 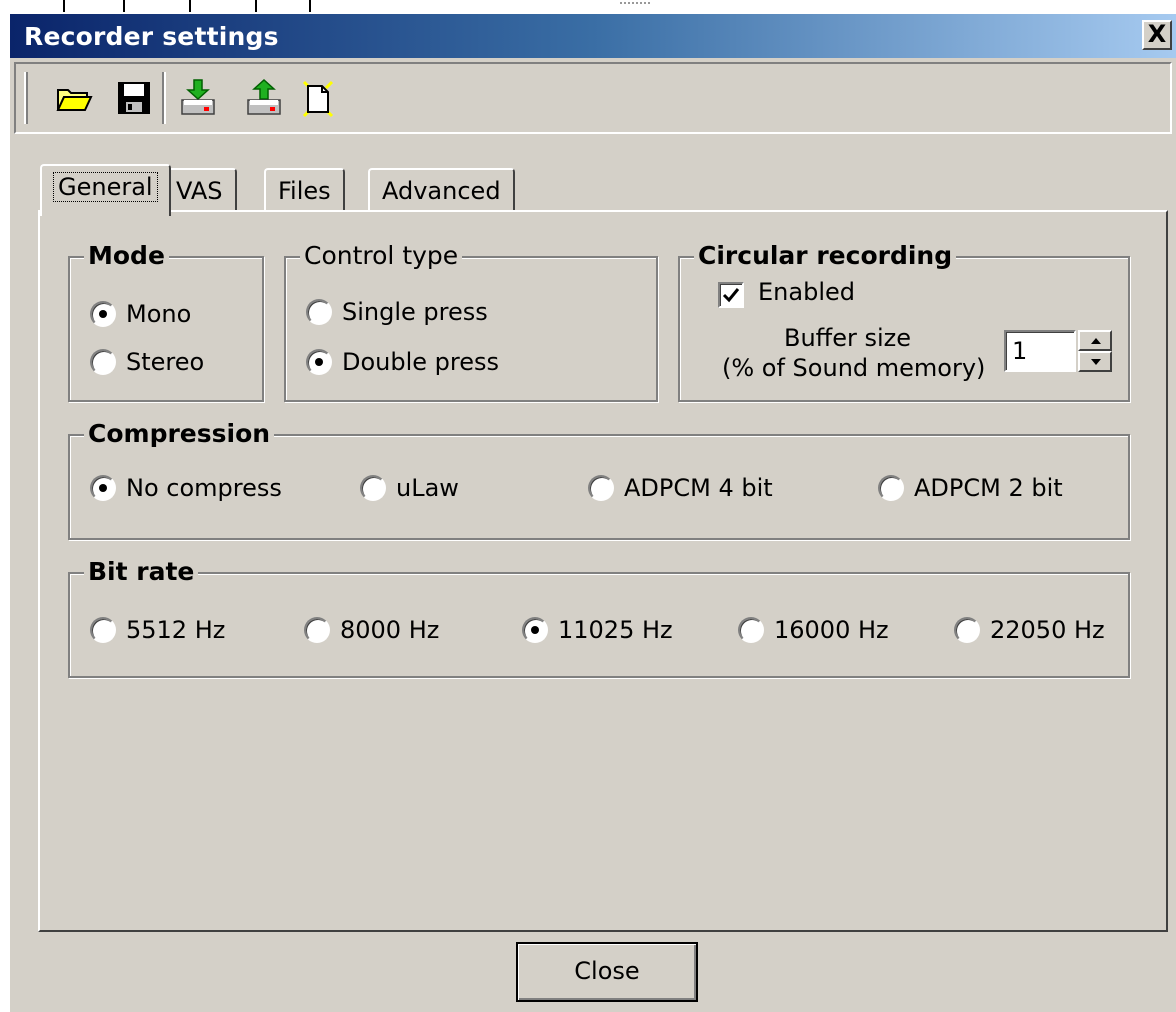 What do you see at coordinates (141, 572) in the screenshot?
I see `bitrate-group-title: Bit rate` at bounding box center [141, 572].